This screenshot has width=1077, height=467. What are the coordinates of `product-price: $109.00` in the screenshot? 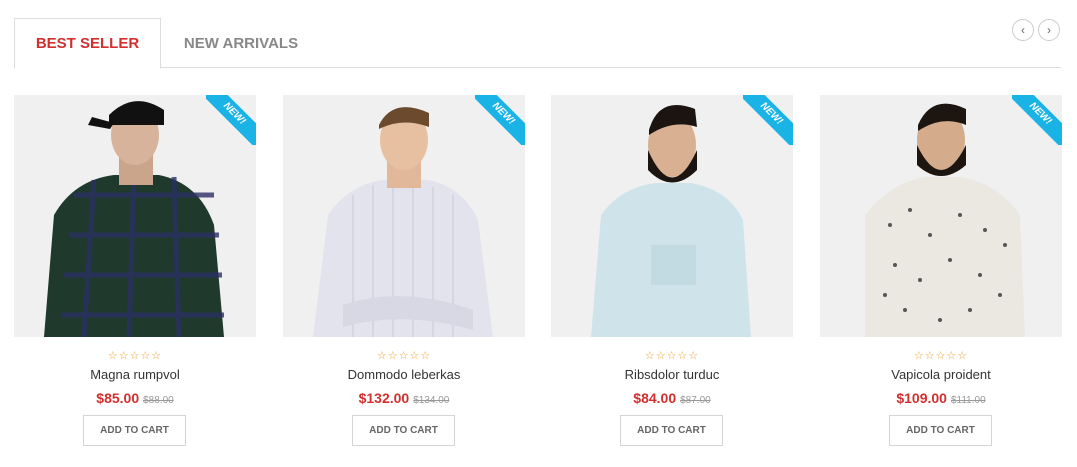 It's located at (921, 398).